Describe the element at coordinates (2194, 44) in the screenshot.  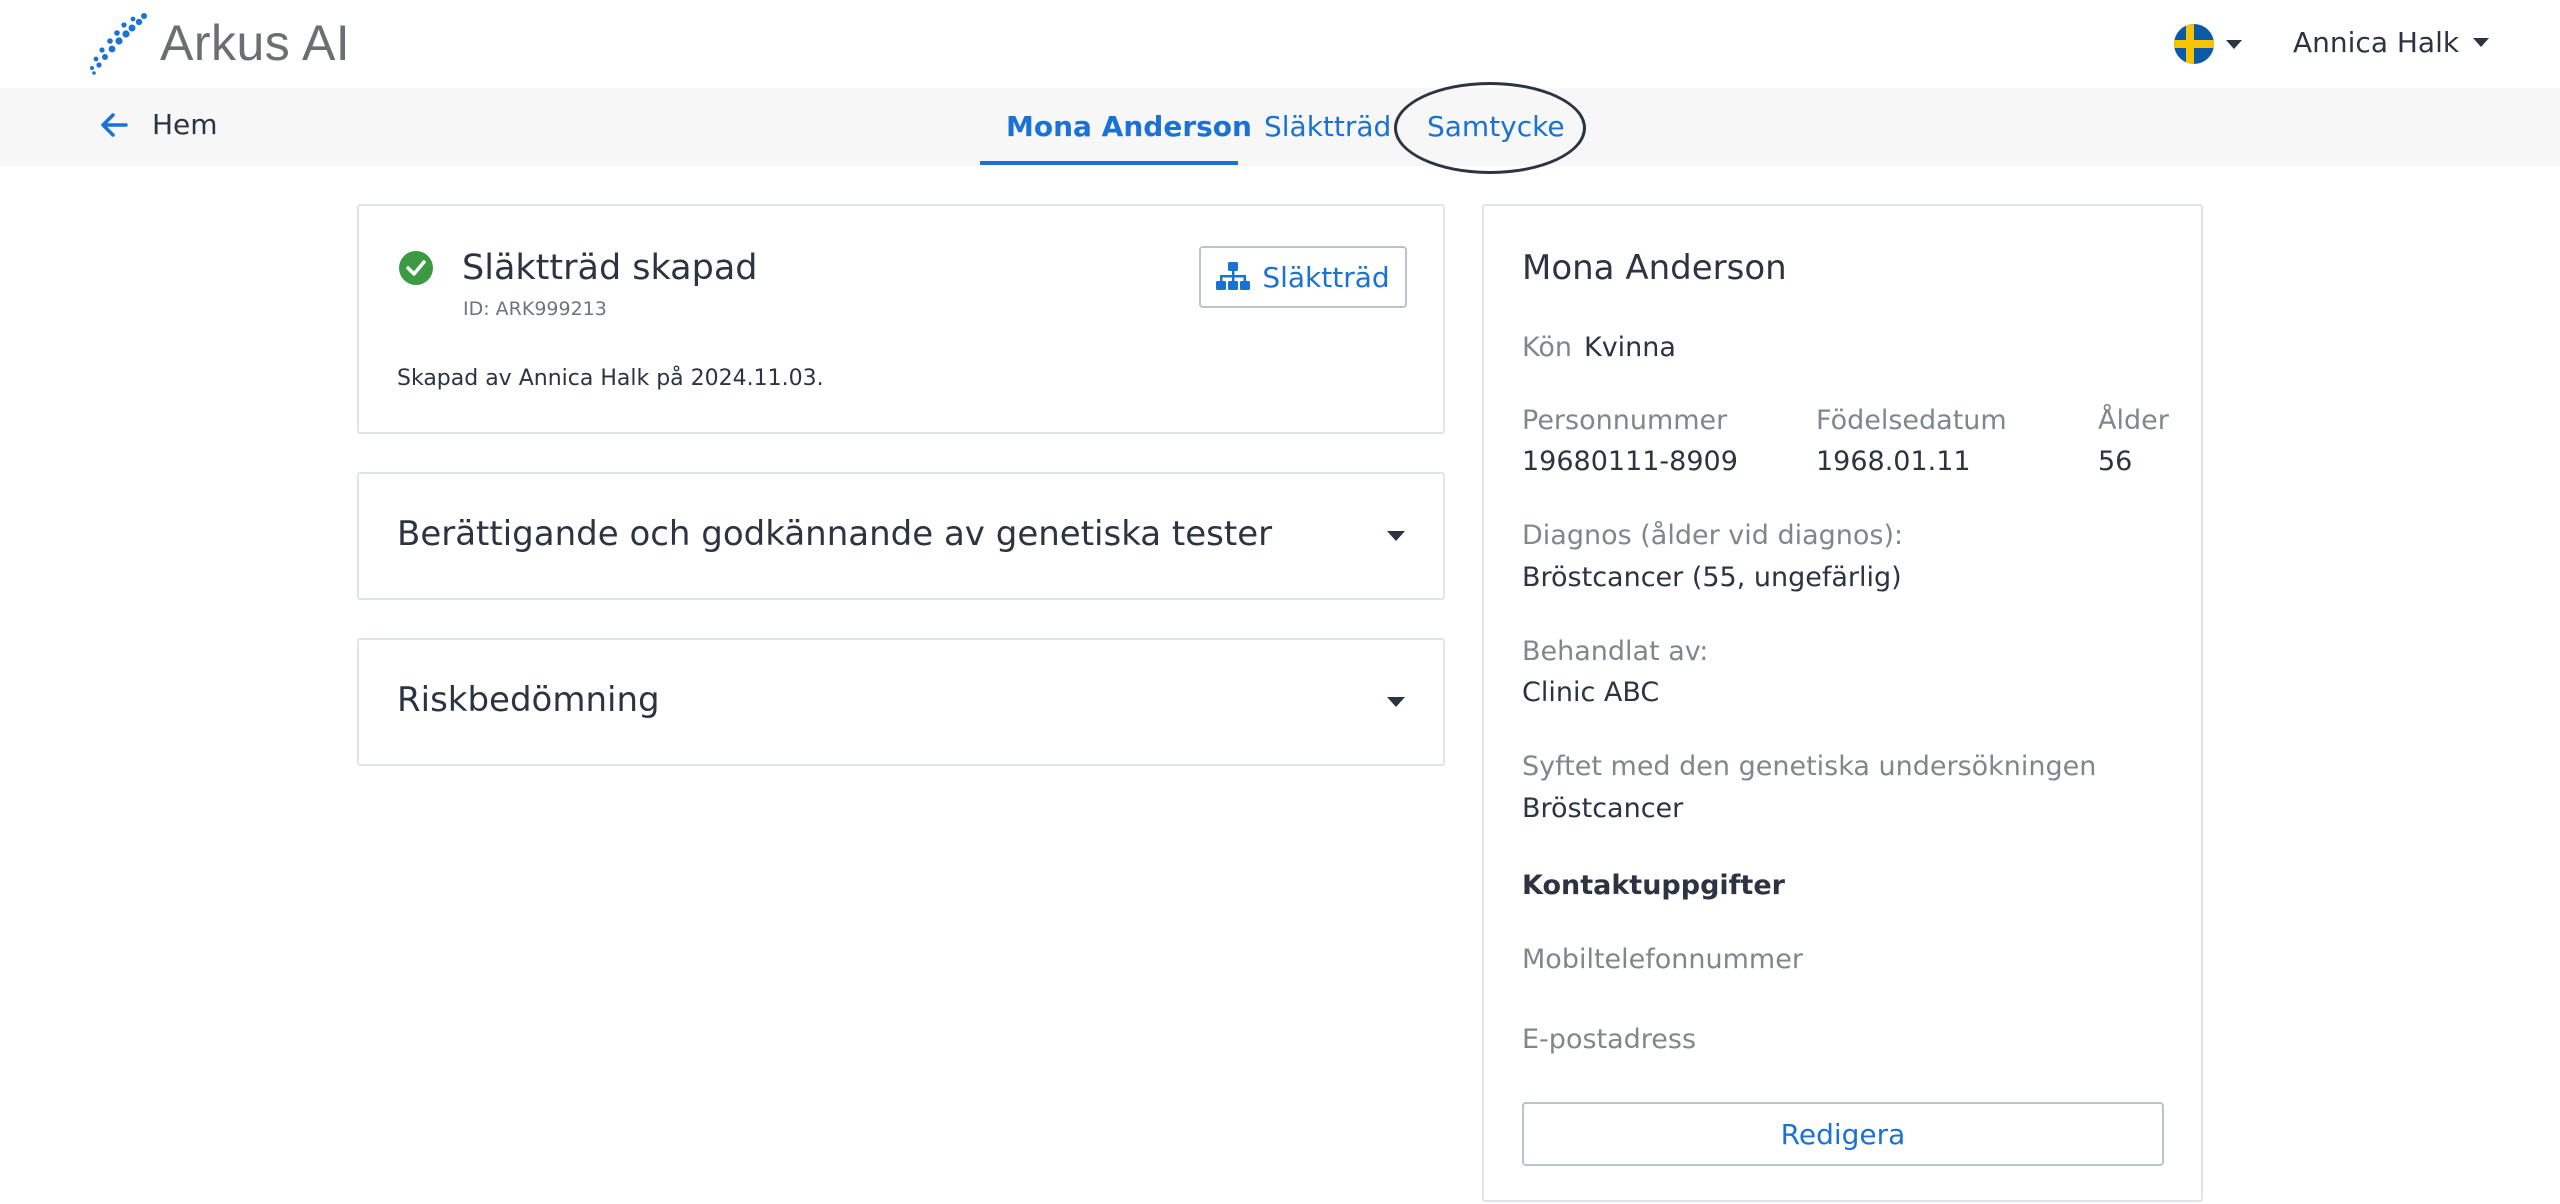
I see `sweden-flag-icon` at that location.